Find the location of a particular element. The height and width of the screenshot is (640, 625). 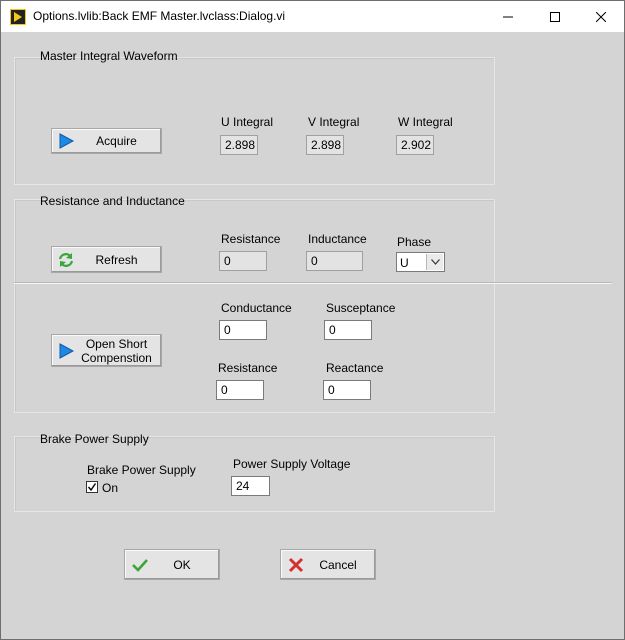

phase-select: U is located at coordinates (420, 262).